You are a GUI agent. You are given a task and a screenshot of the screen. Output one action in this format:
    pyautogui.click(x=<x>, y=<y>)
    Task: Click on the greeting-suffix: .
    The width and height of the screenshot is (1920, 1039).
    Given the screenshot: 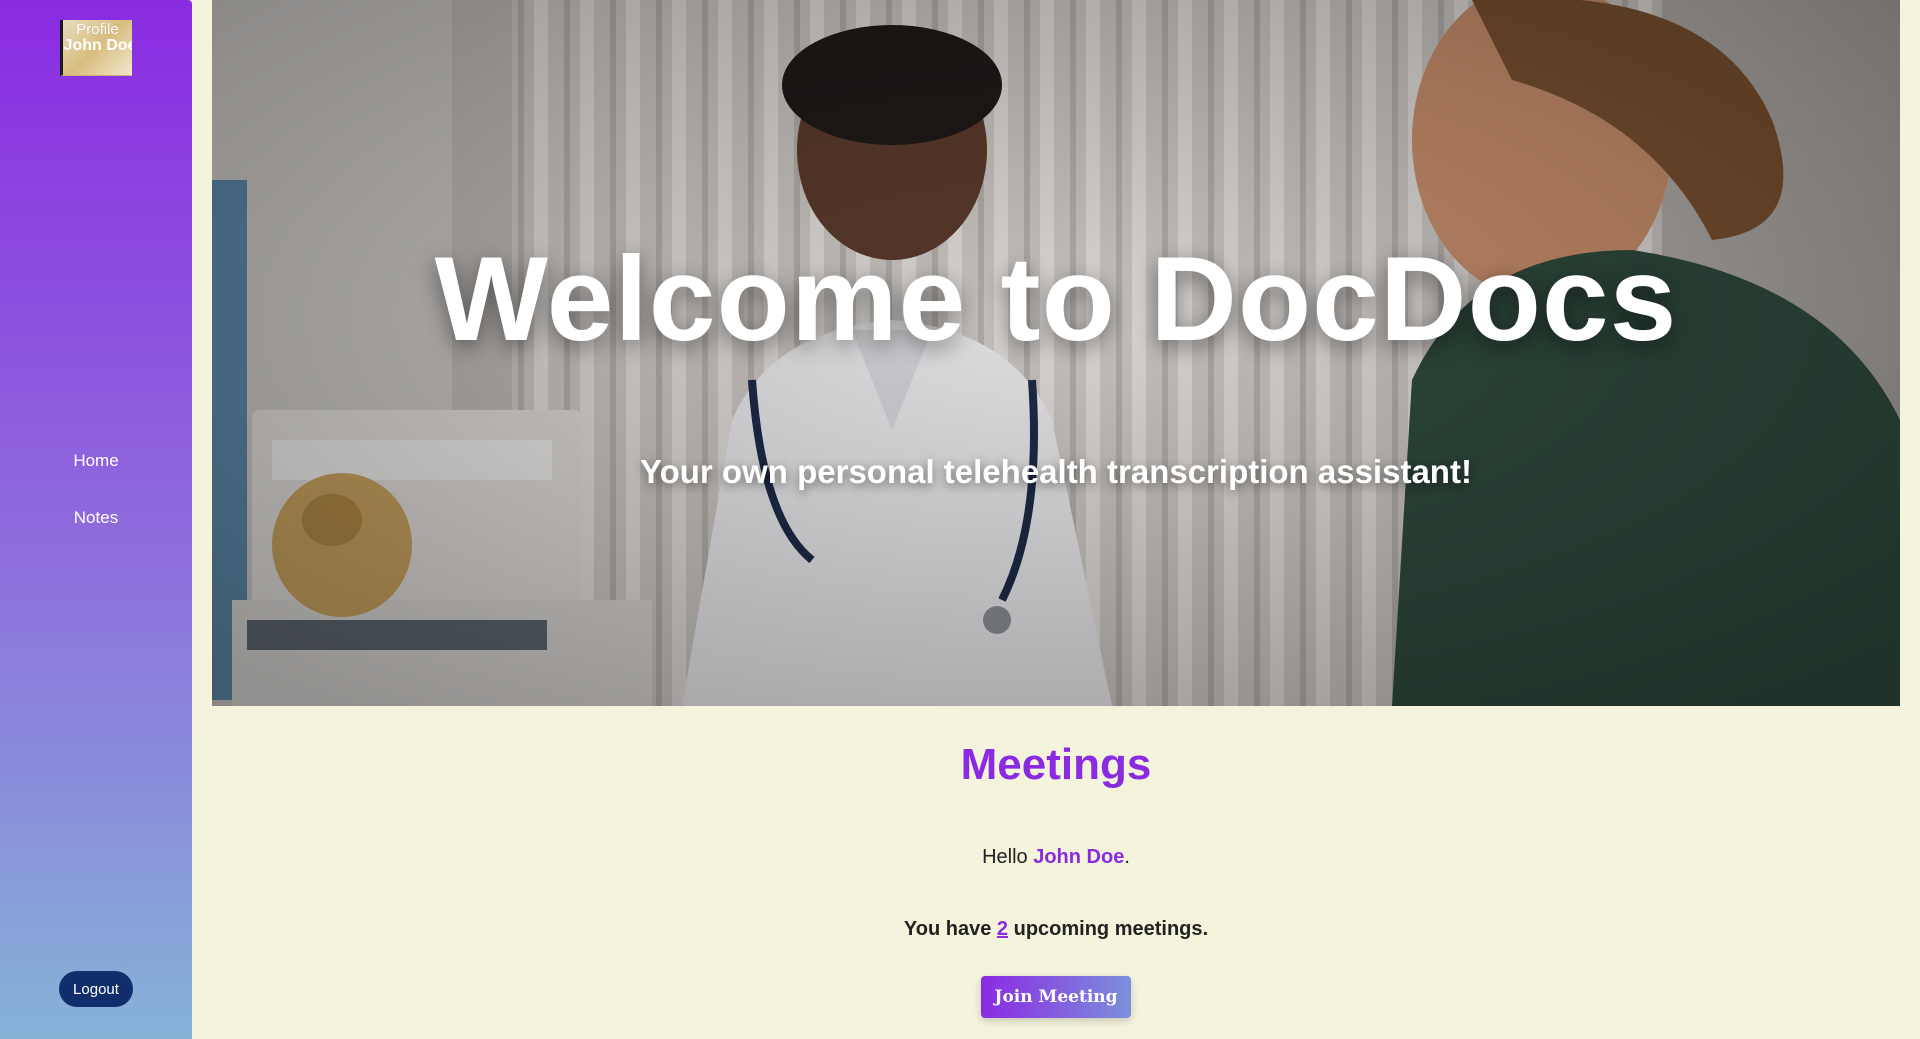 What is the action you would take?
    pyautogui.click(x=1127, y=857)
    